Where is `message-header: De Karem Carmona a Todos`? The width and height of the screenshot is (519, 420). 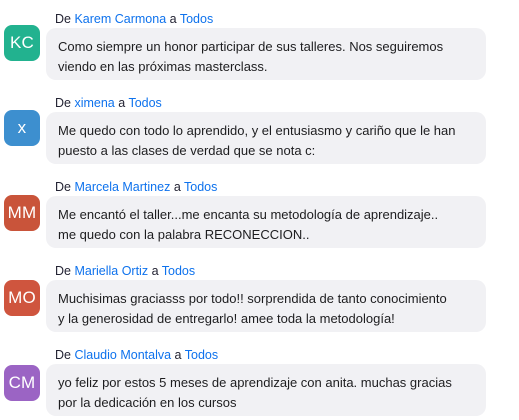
message-header: De Karem Carmona a Todos is located at coordinates (134, 19).